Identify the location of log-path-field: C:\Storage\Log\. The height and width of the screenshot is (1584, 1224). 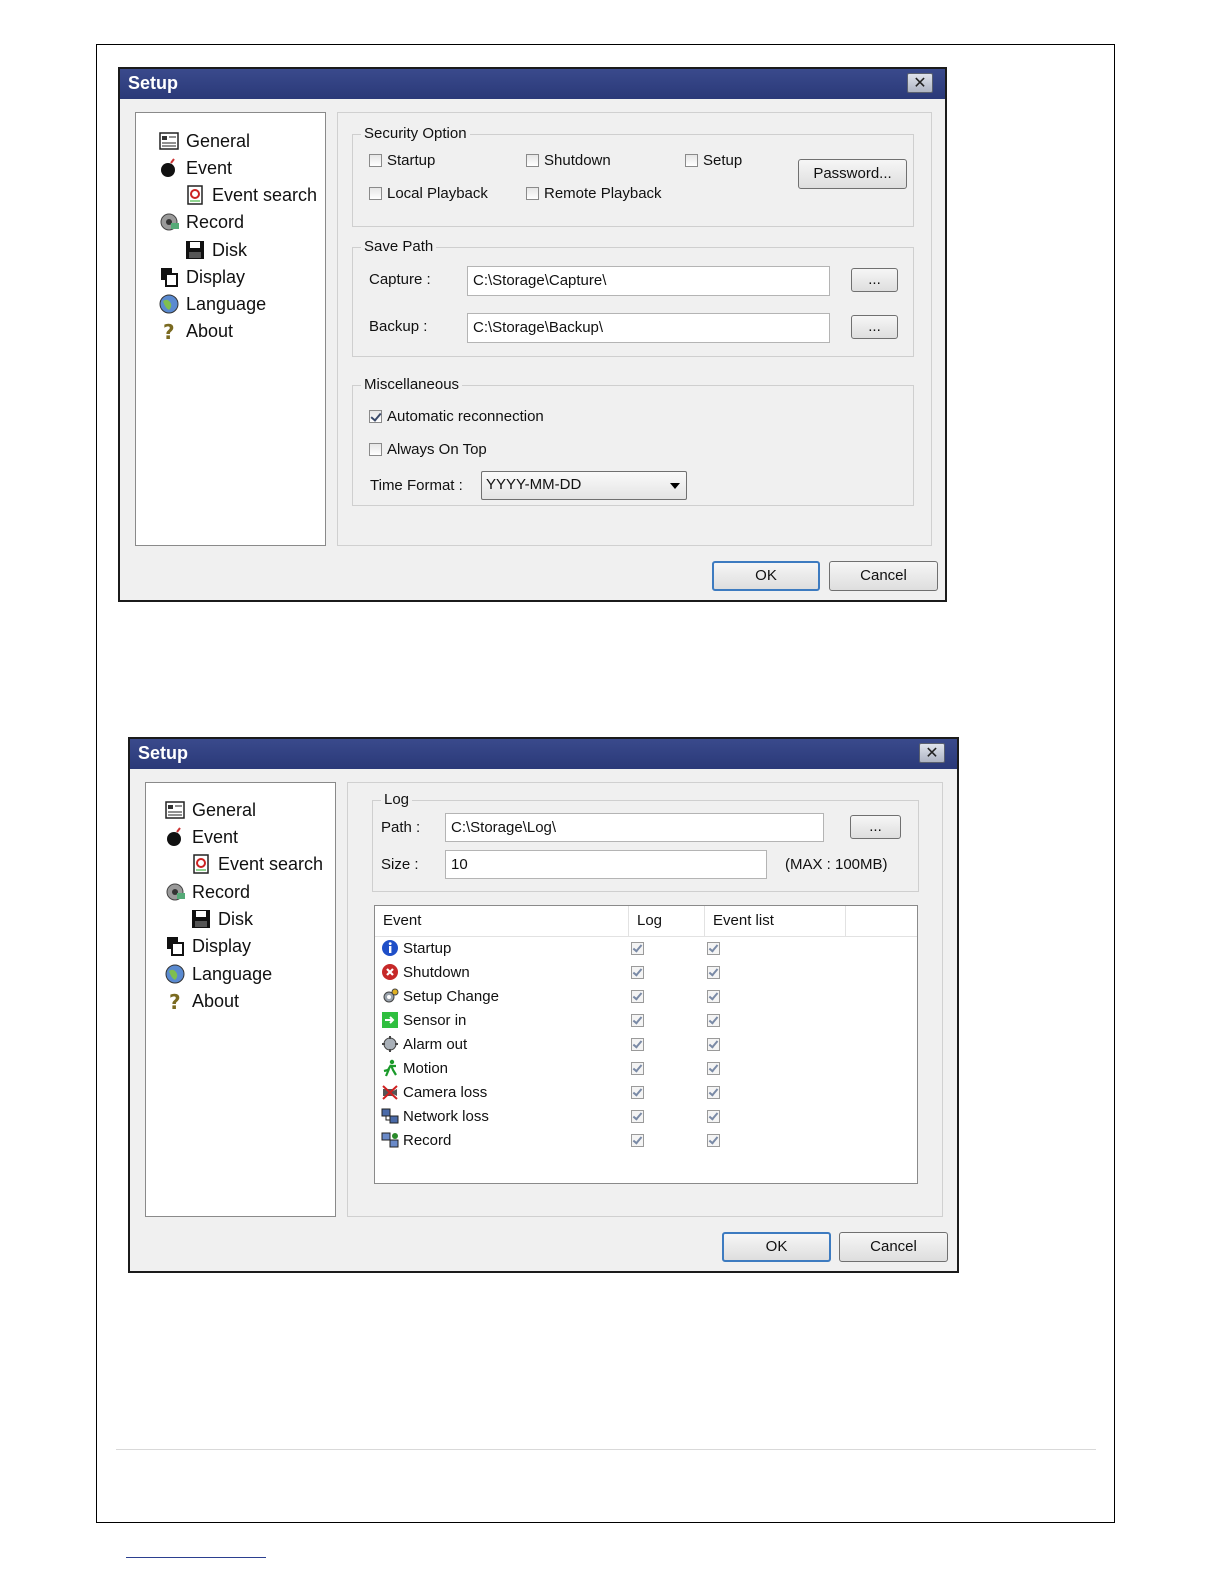
(634, 827).